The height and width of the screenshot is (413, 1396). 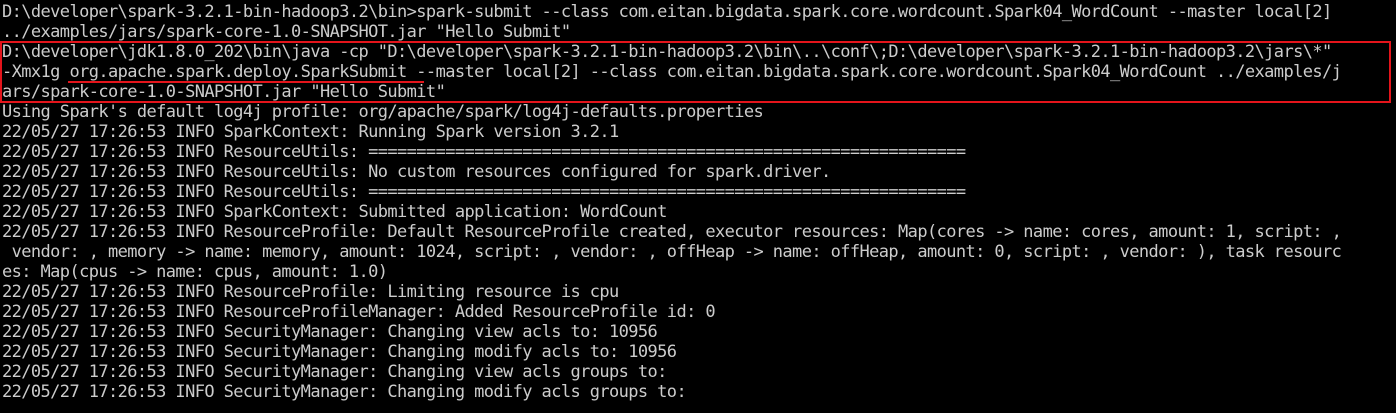 I want to click on highlight-box, so click(x=695, y=72).